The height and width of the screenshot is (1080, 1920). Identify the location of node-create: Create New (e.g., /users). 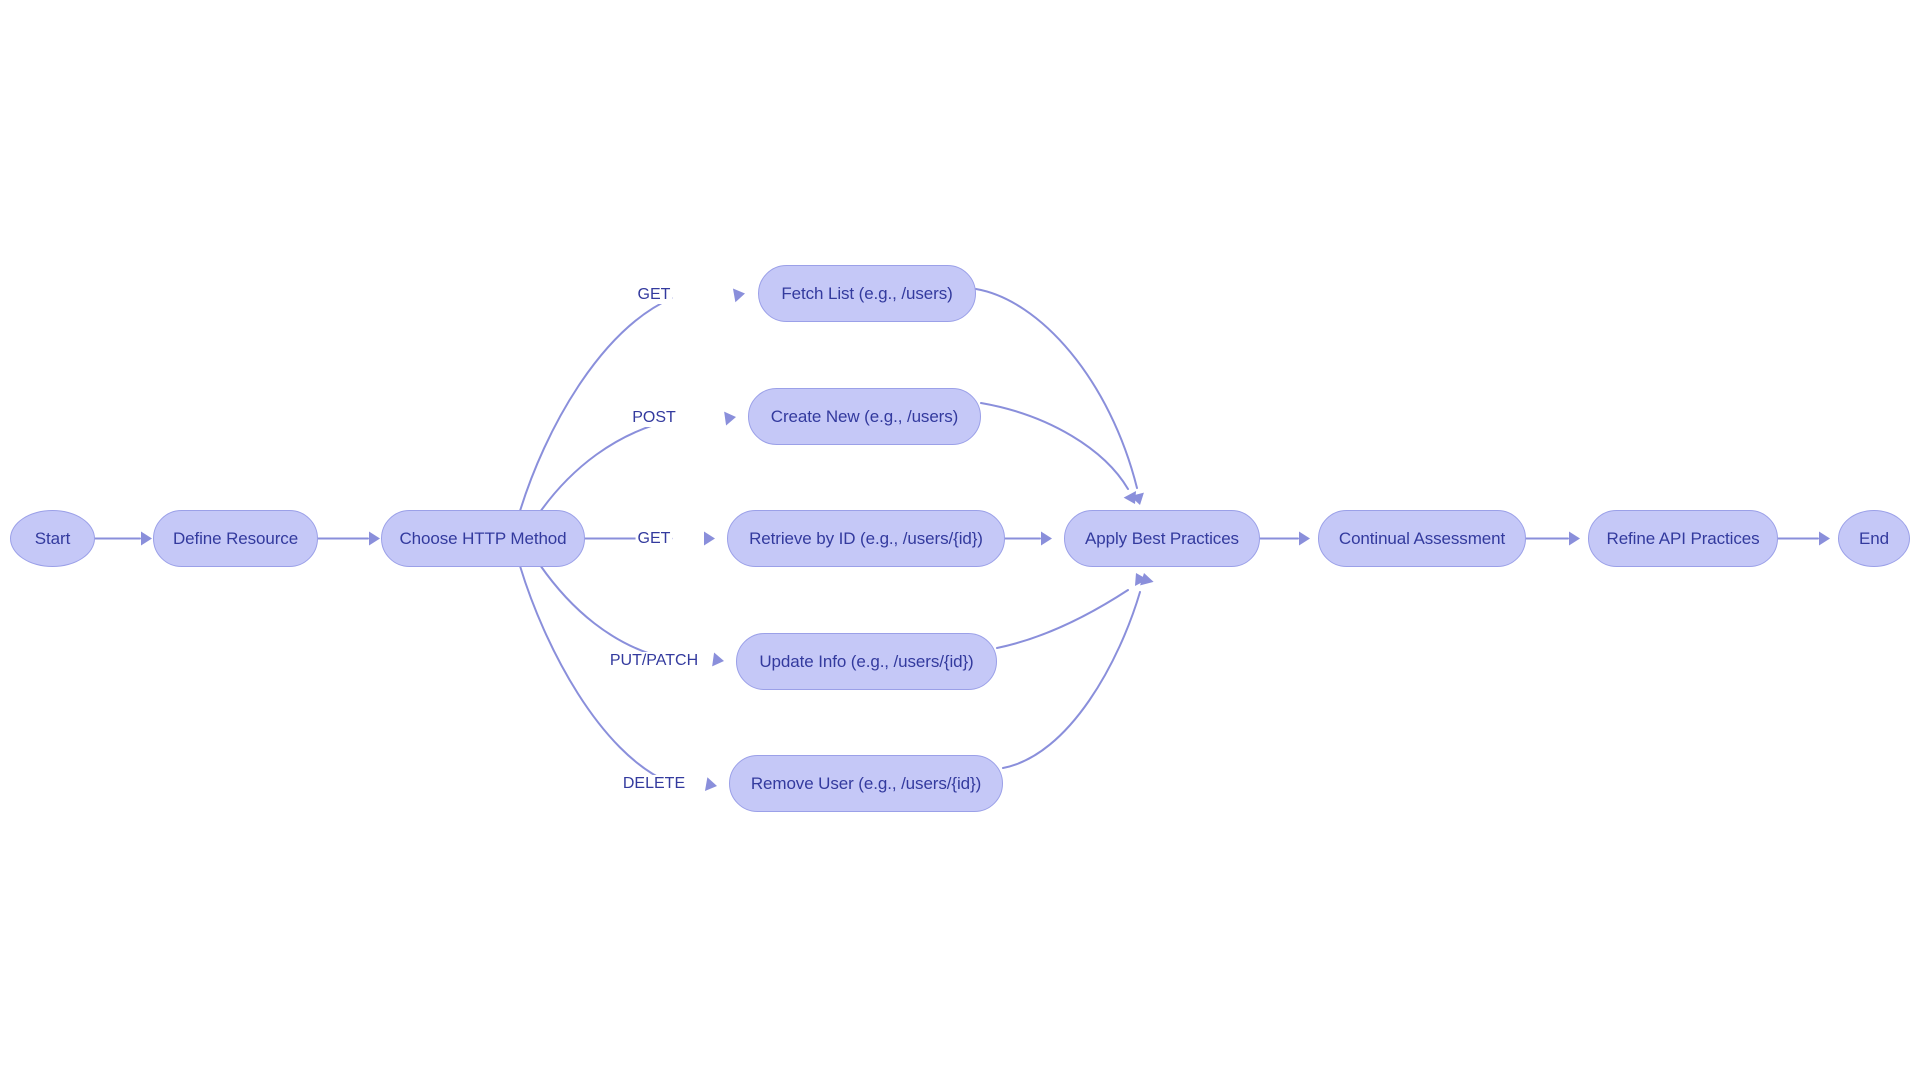
(864, 416).